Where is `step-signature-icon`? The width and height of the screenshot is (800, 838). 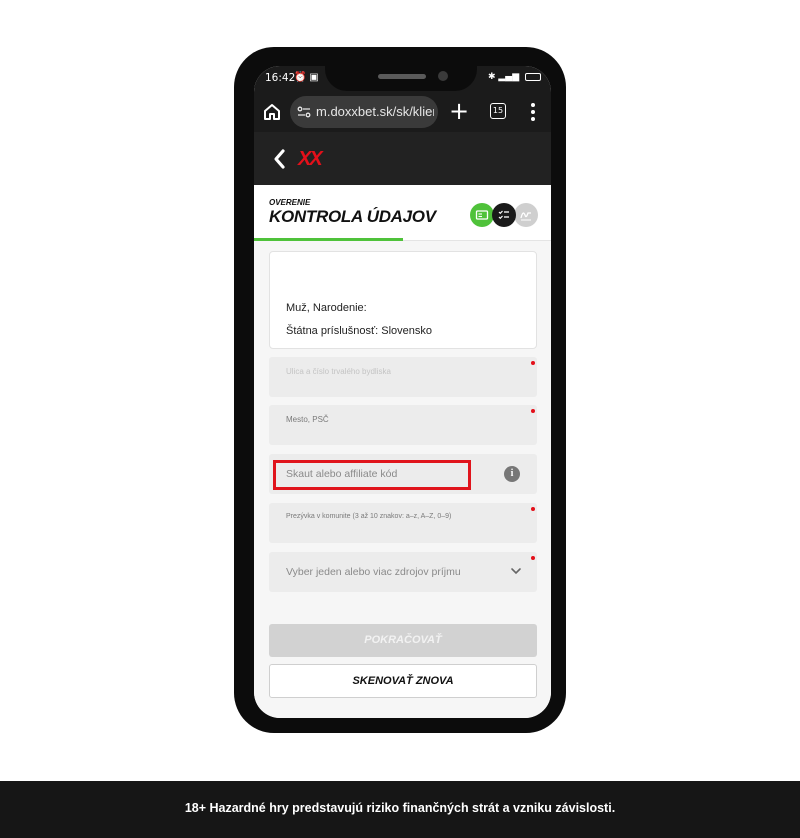 step-signature-icon is located at coordinates (526, 215).